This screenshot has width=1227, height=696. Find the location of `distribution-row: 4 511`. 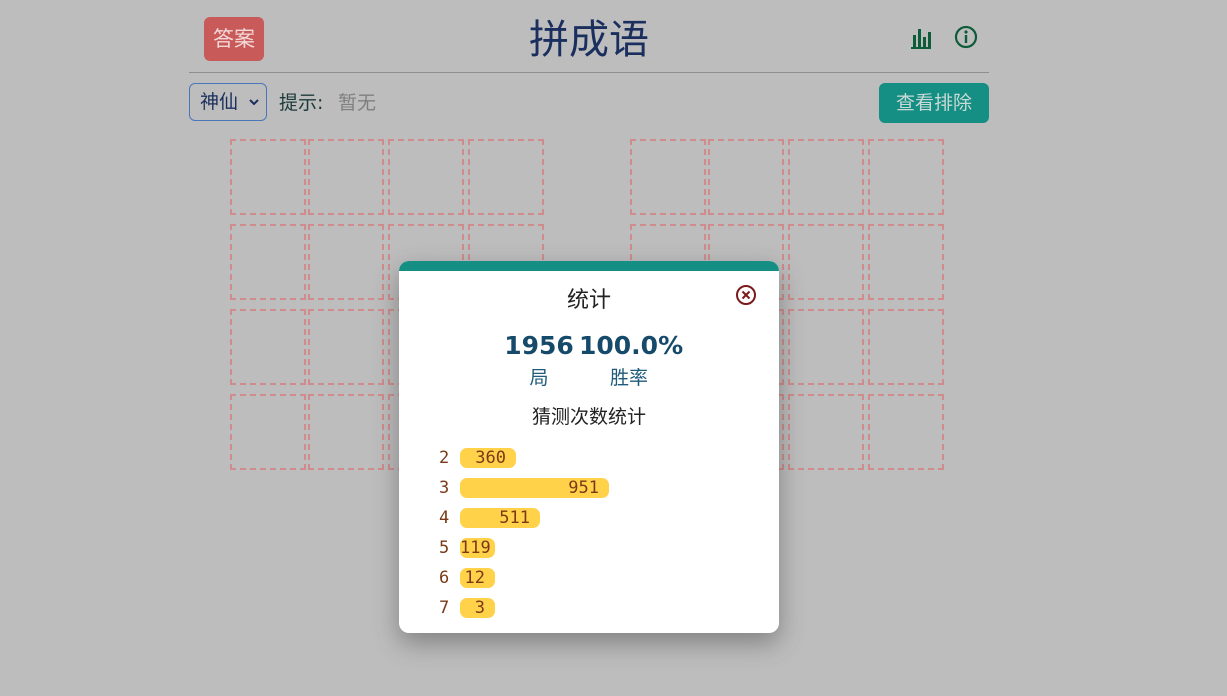

distribution-row: 4 511 is located at coordinates (589, 518).